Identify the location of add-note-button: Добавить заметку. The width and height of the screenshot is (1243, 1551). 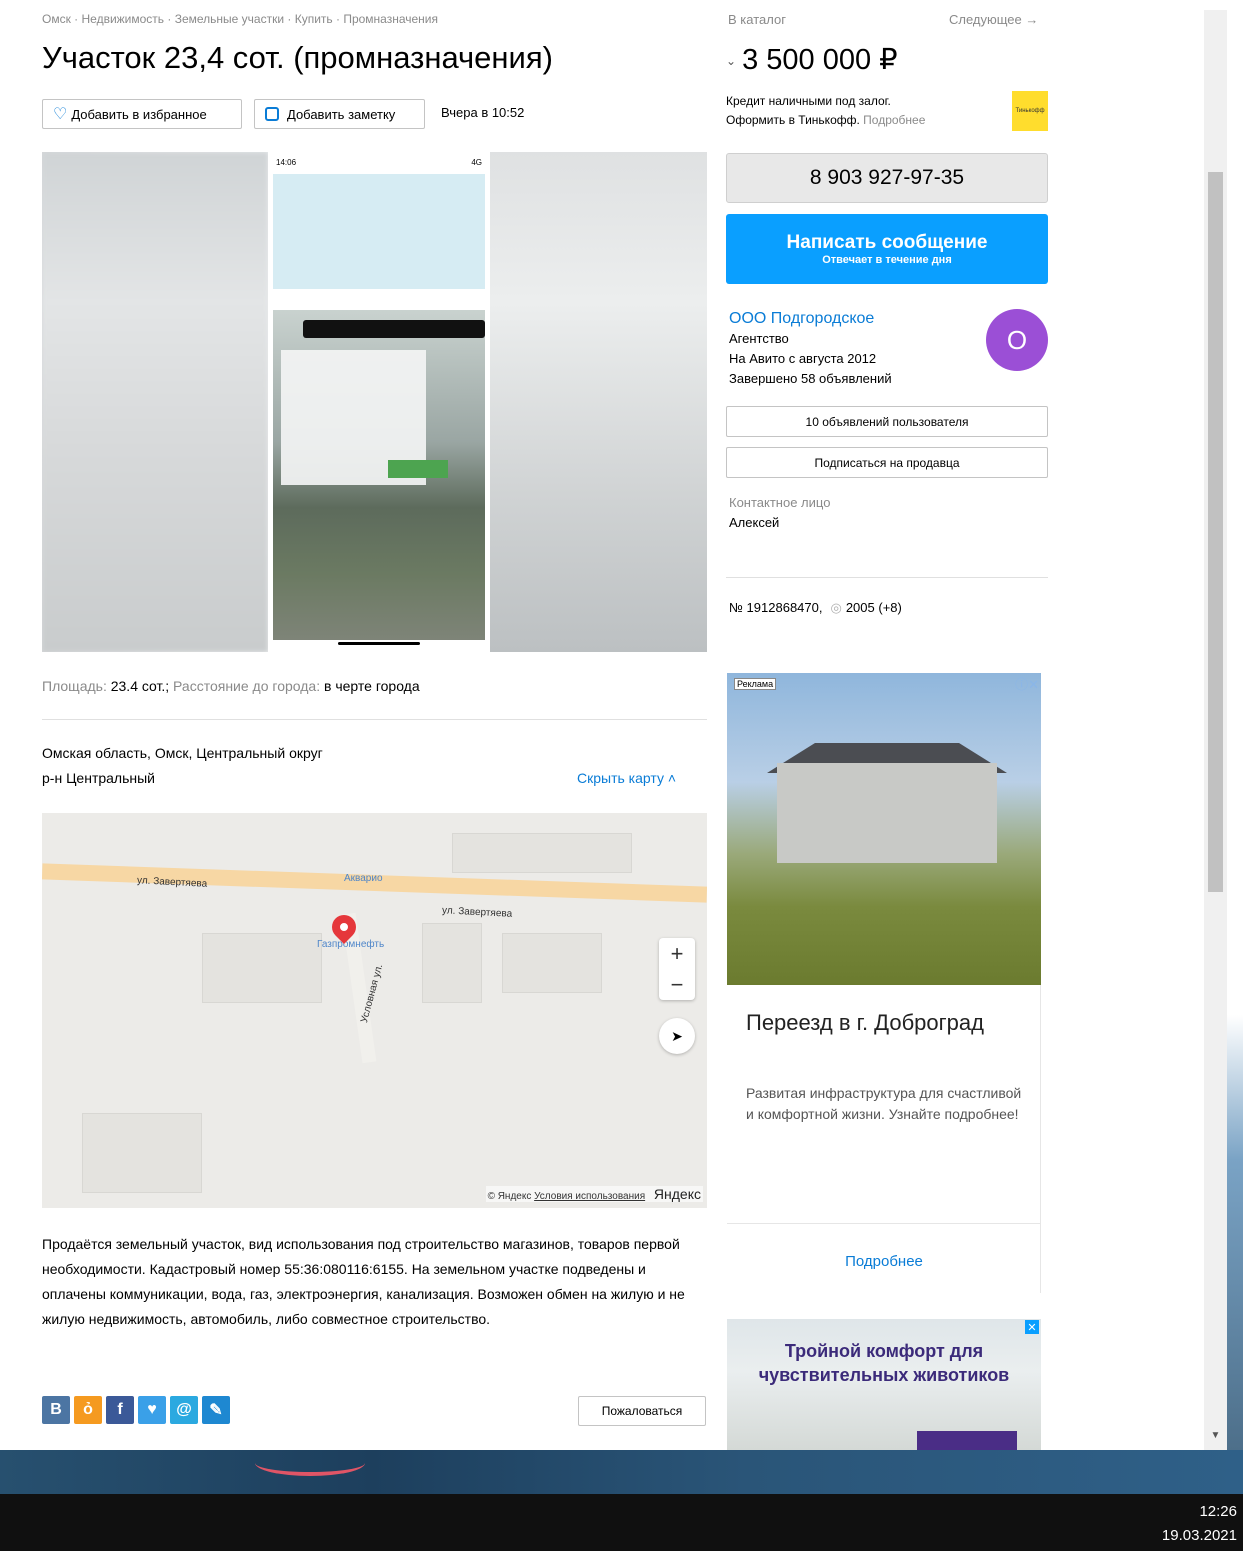
(339, 114).